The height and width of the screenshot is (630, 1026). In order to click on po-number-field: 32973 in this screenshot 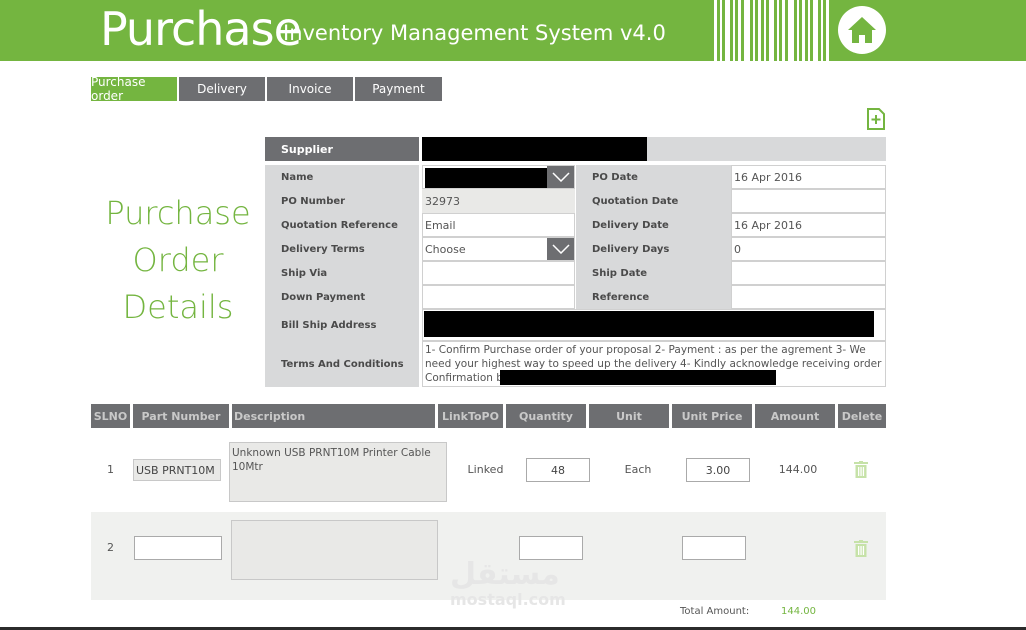, I will do `click(498, 201)`.